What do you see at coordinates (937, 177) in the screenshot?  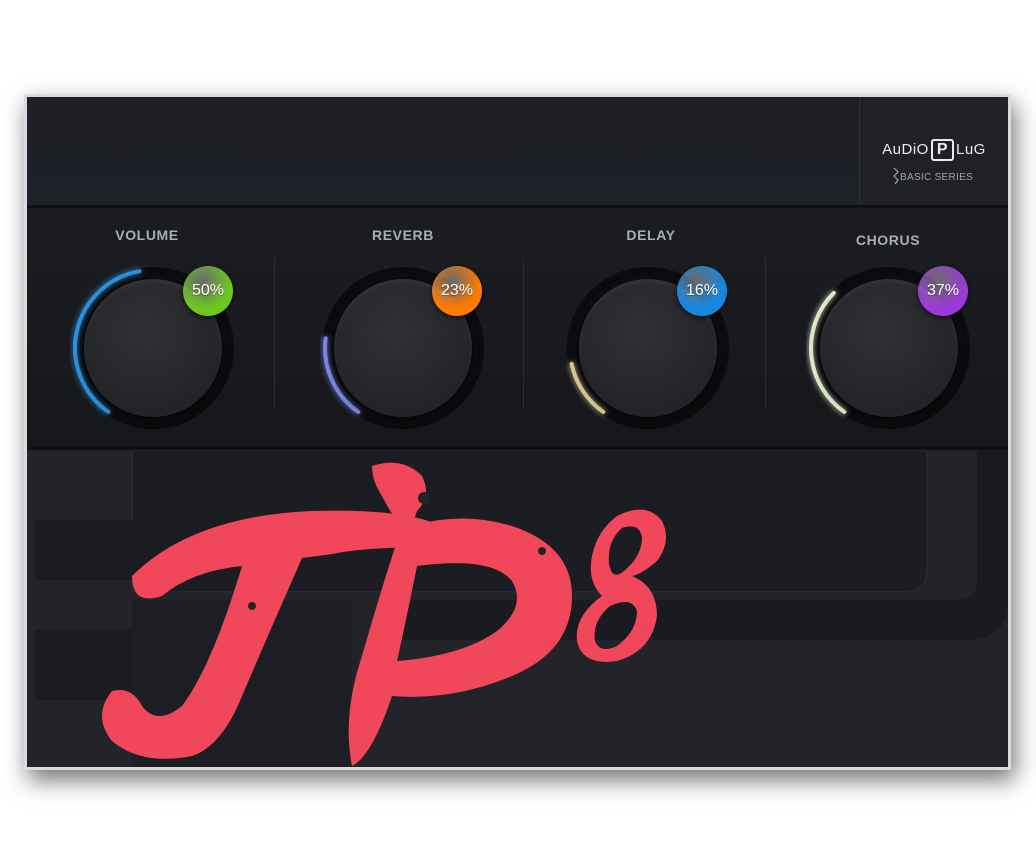 I see `brand-series-label: BASIC SERIES` at bounding box center [937, 177].